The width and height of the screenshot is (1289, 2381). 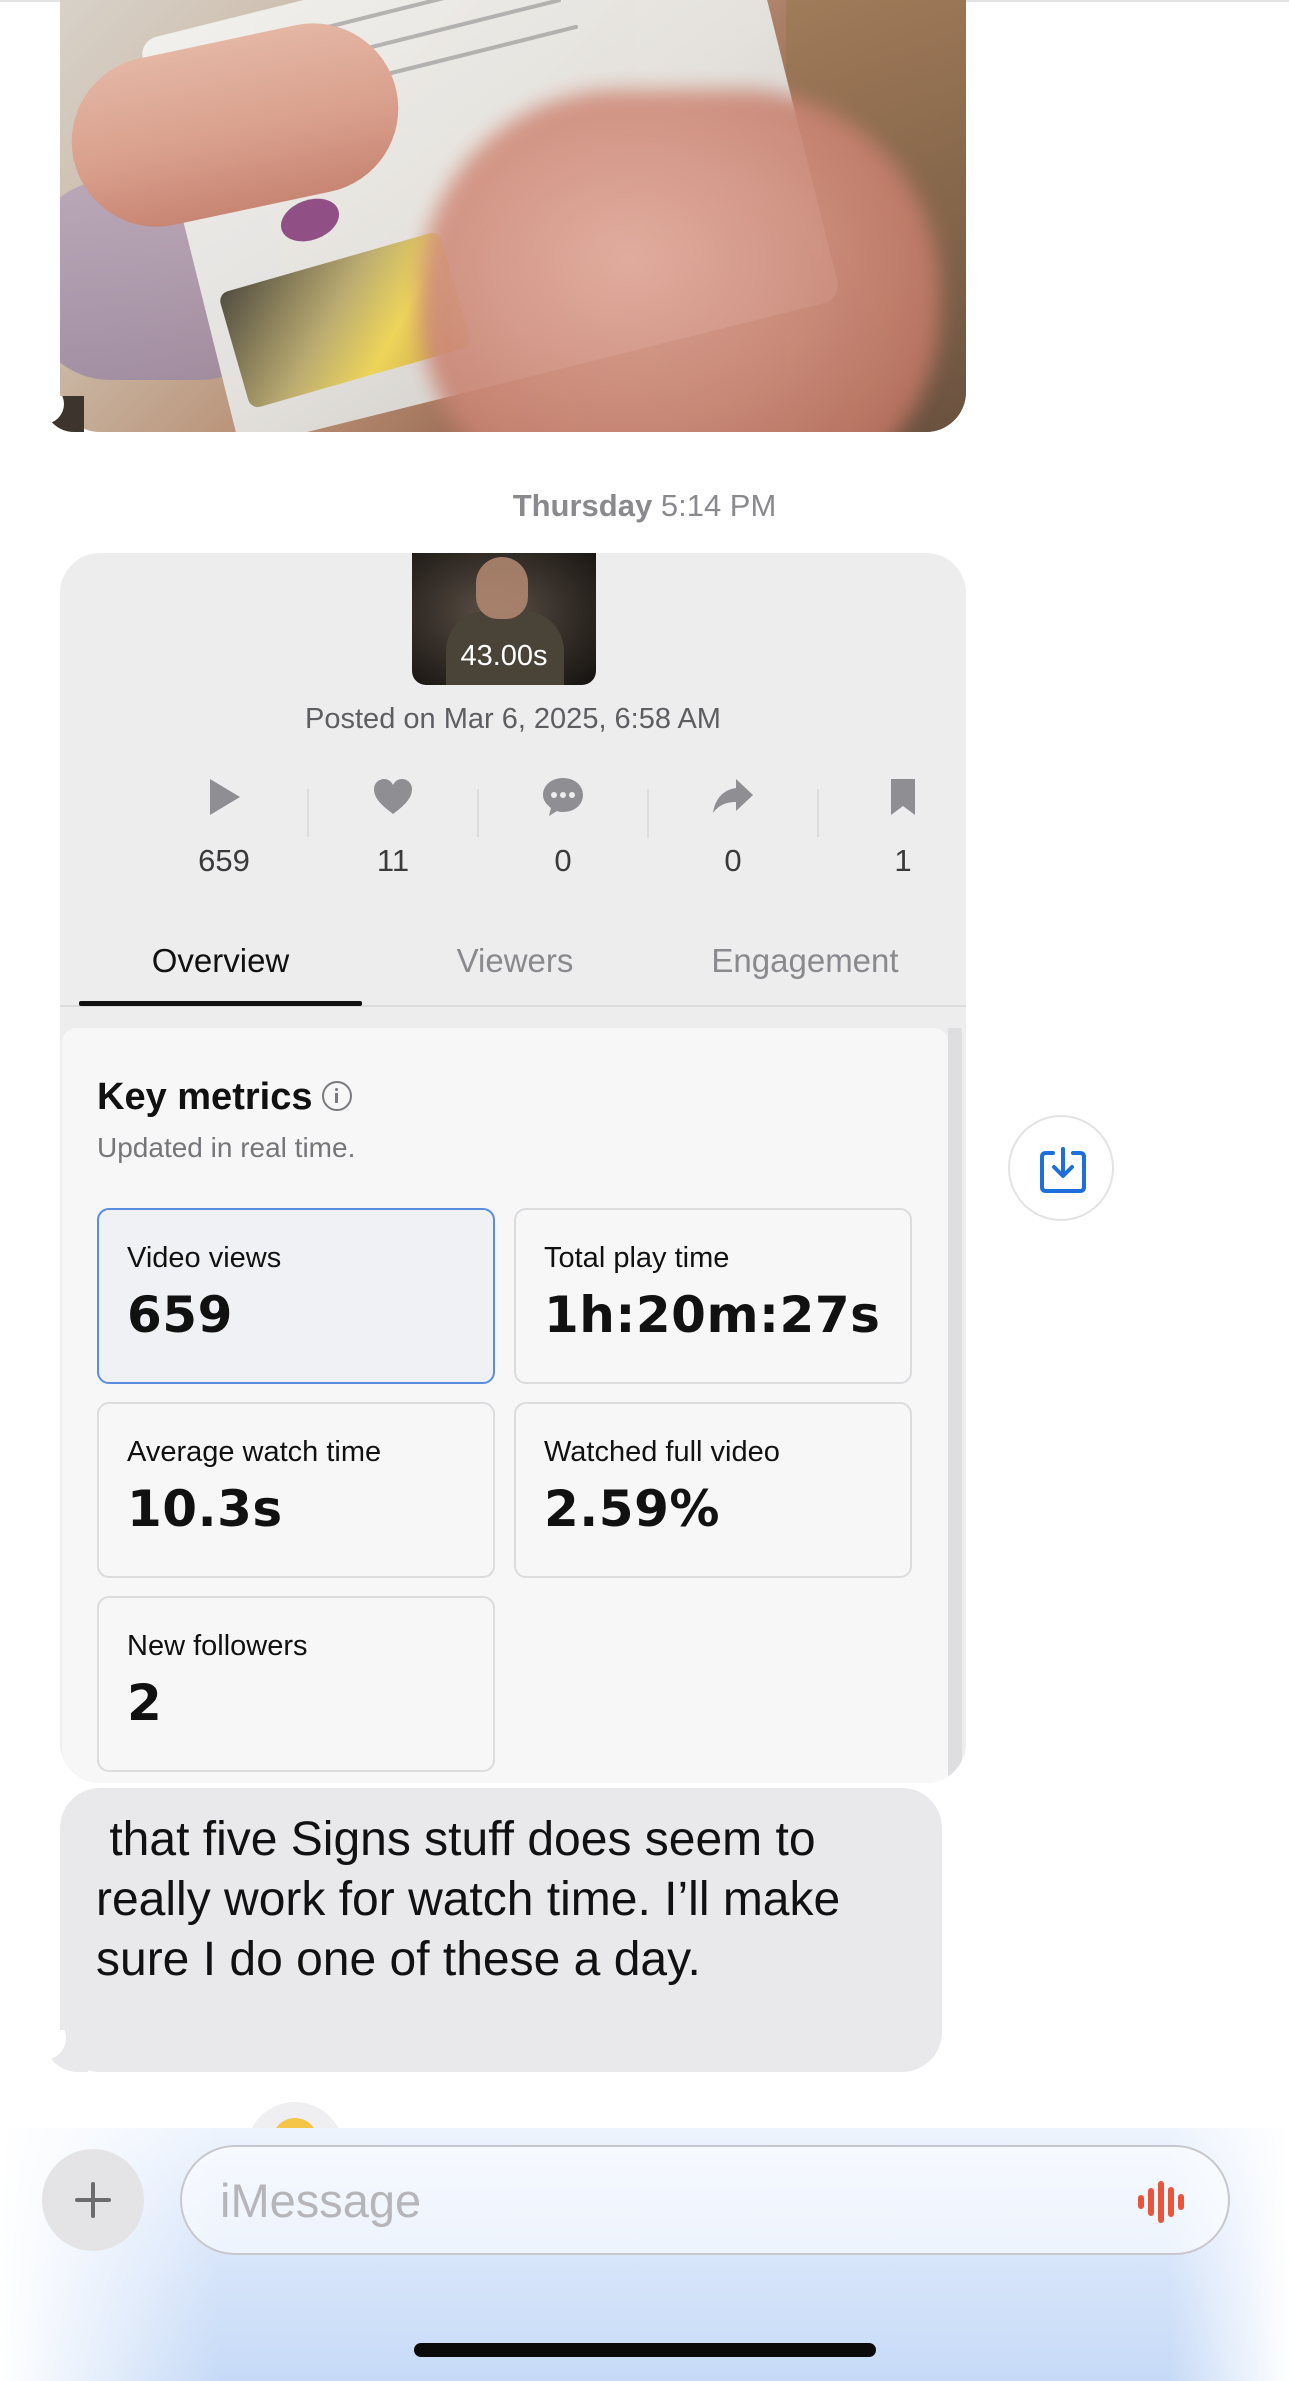 I want to click on video-thumbnail: 43.00s, so click(x=504, y=619).